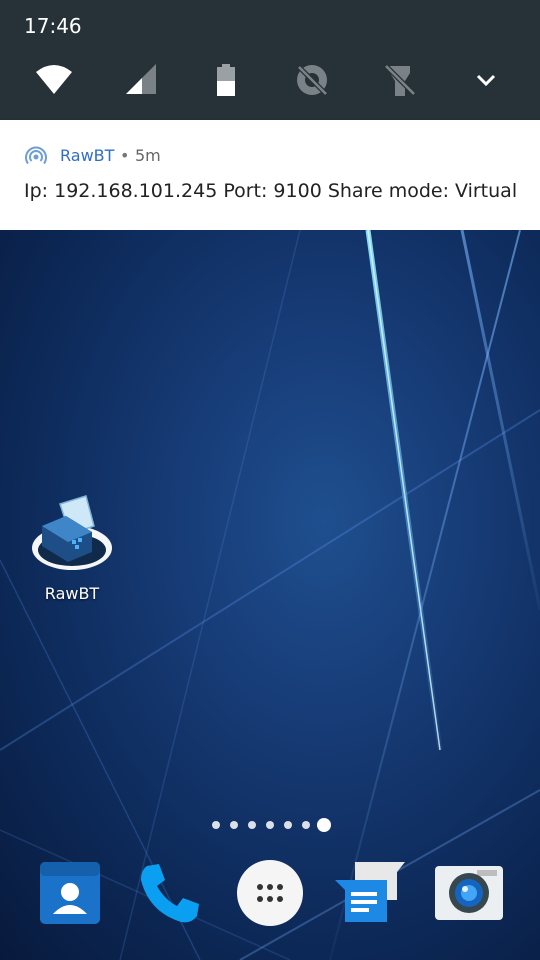 The height and width of the screenshot is (960, 540). Describe the element at coordinates (54, 80) in the screenshot. I see `wifi-icon` at that location.